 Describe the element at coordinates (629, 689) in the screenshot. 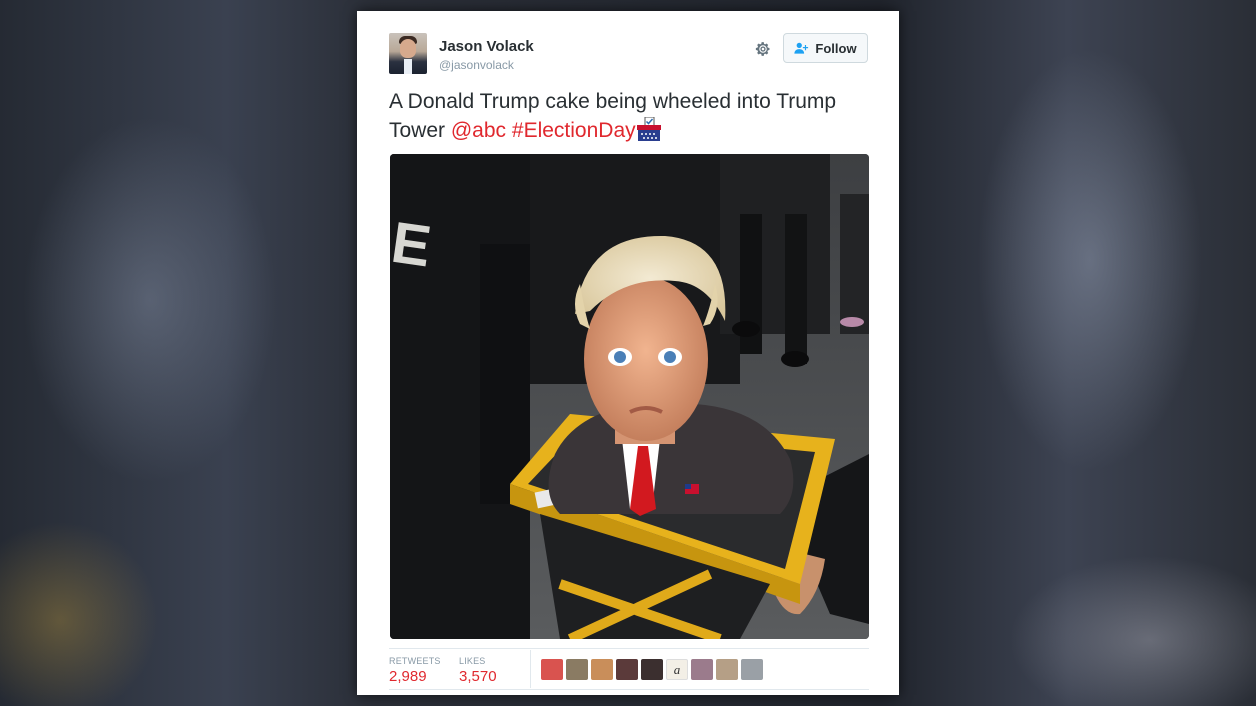

I see `stats-divider-bottom` at that location.